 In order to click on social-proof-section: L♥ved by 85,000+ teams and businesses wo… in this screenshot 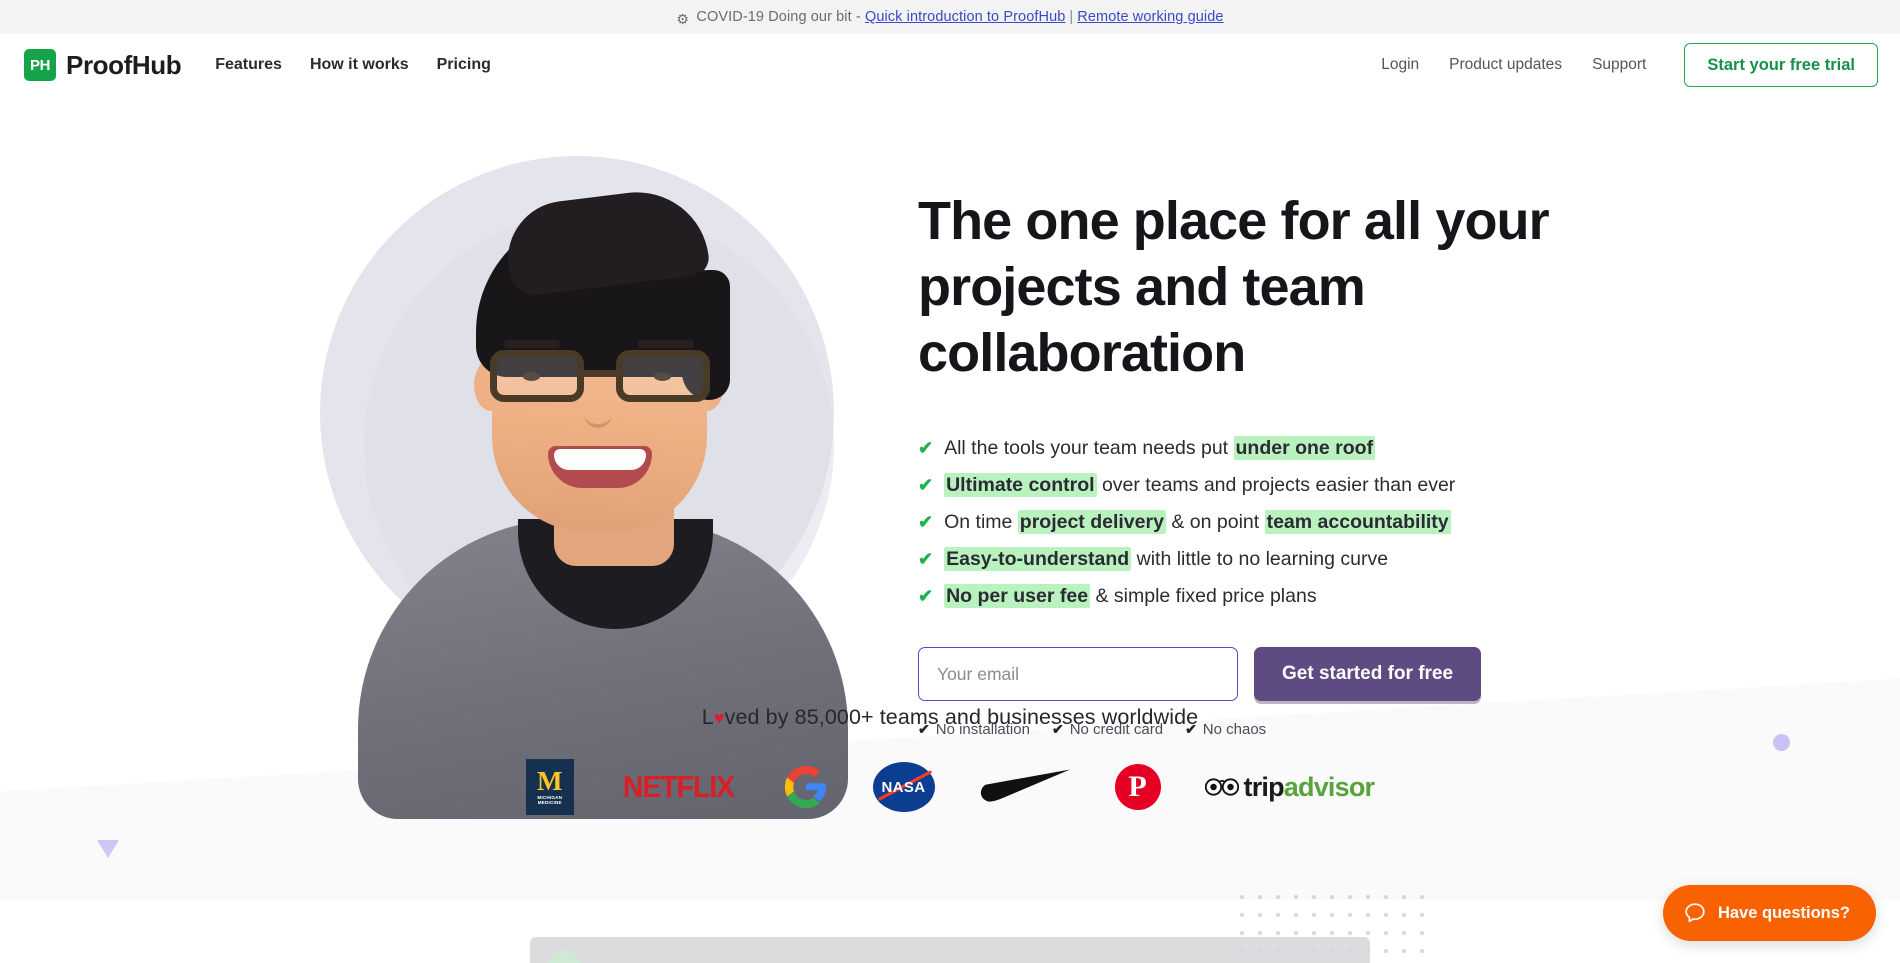, I will do `click(950, 761)`.